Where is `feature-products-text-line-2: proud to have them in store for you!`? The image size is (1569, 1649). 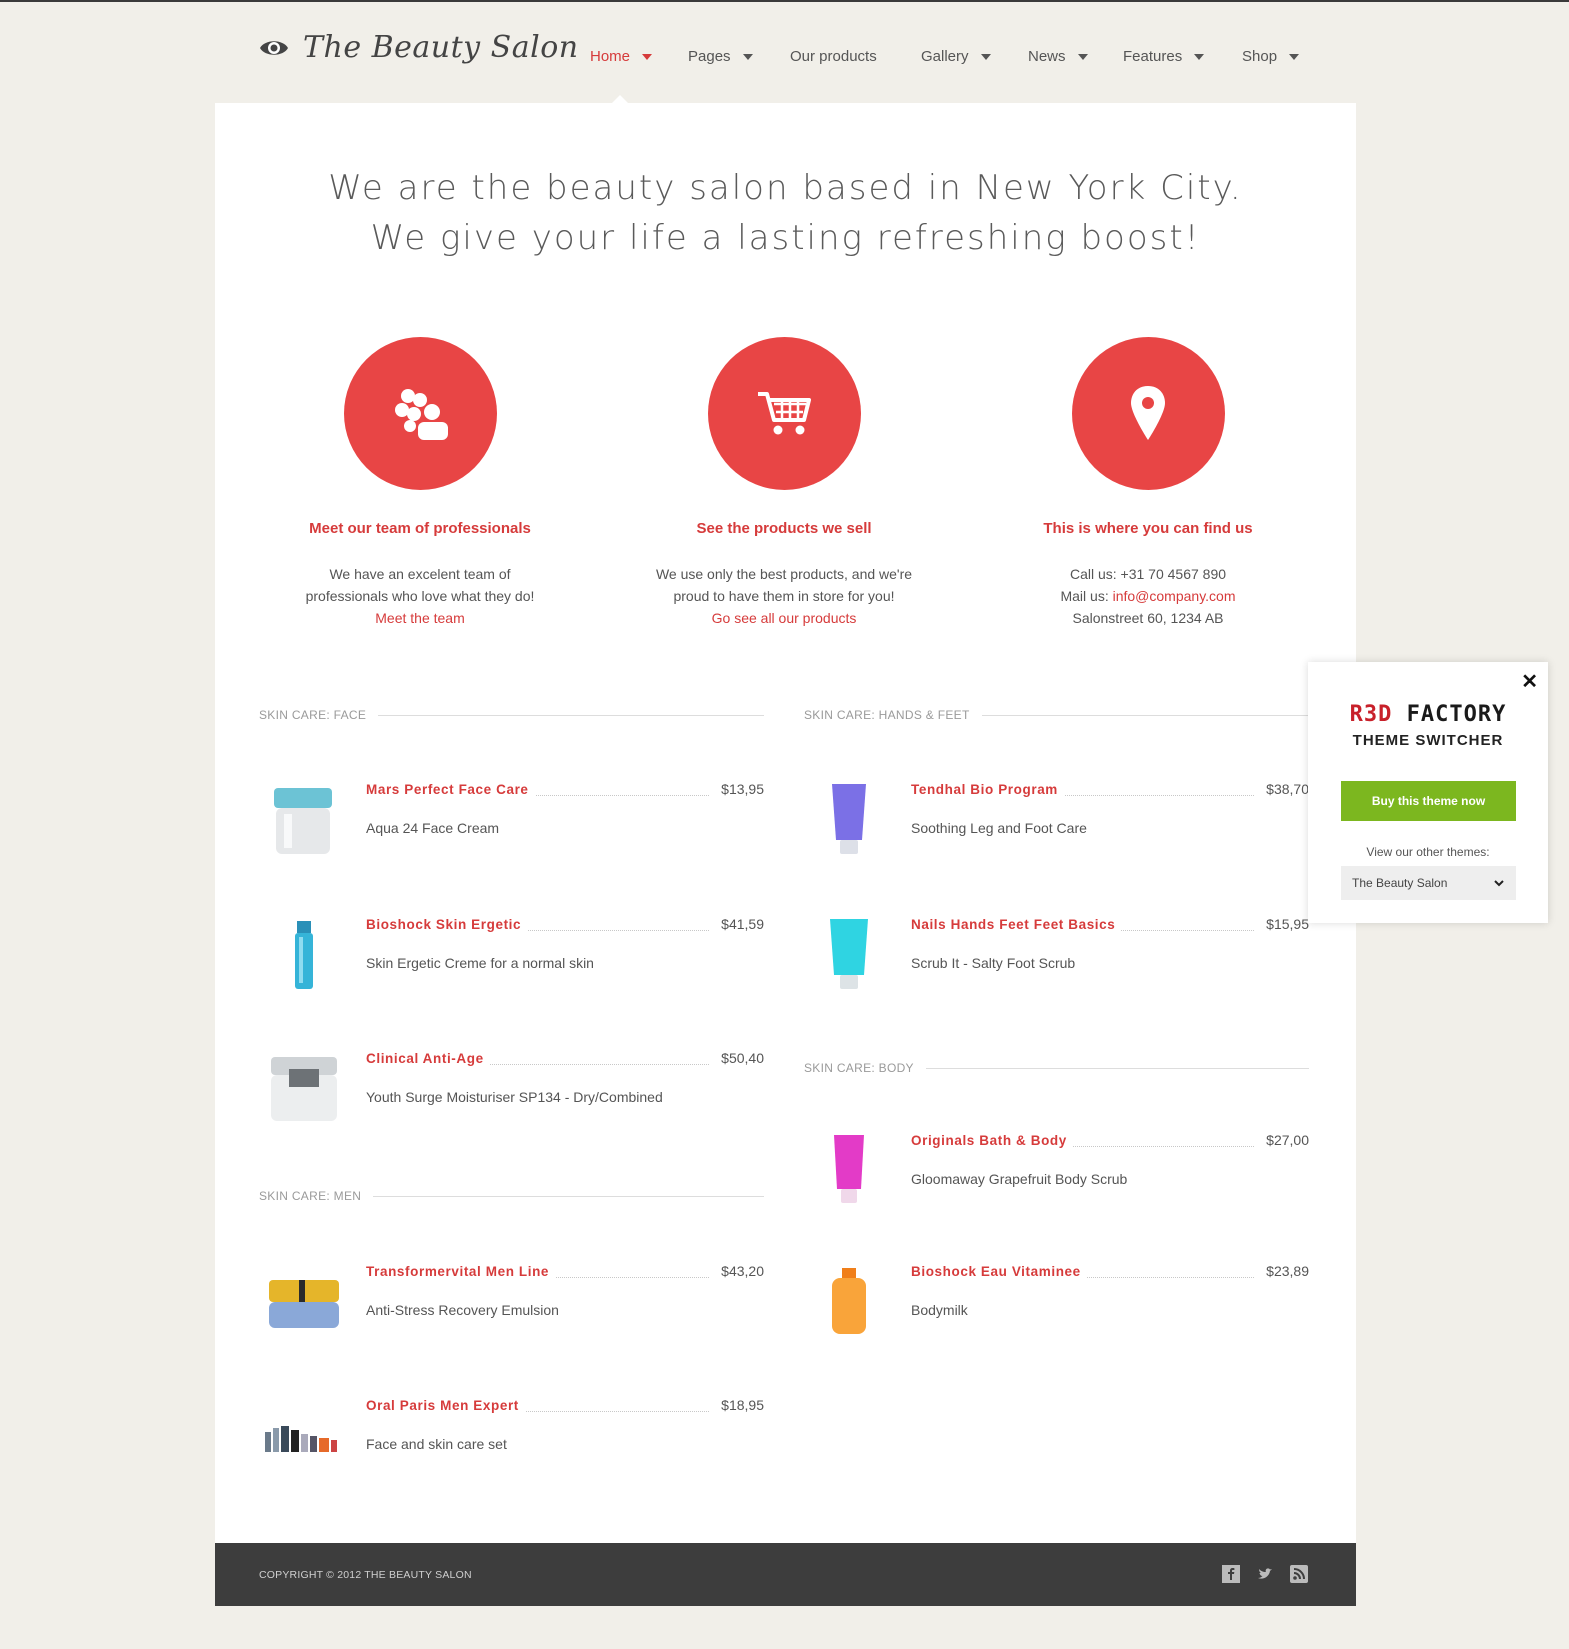 feature-products-text-line-2: proud to have them in store for you! is located at coordinates (784, 596).